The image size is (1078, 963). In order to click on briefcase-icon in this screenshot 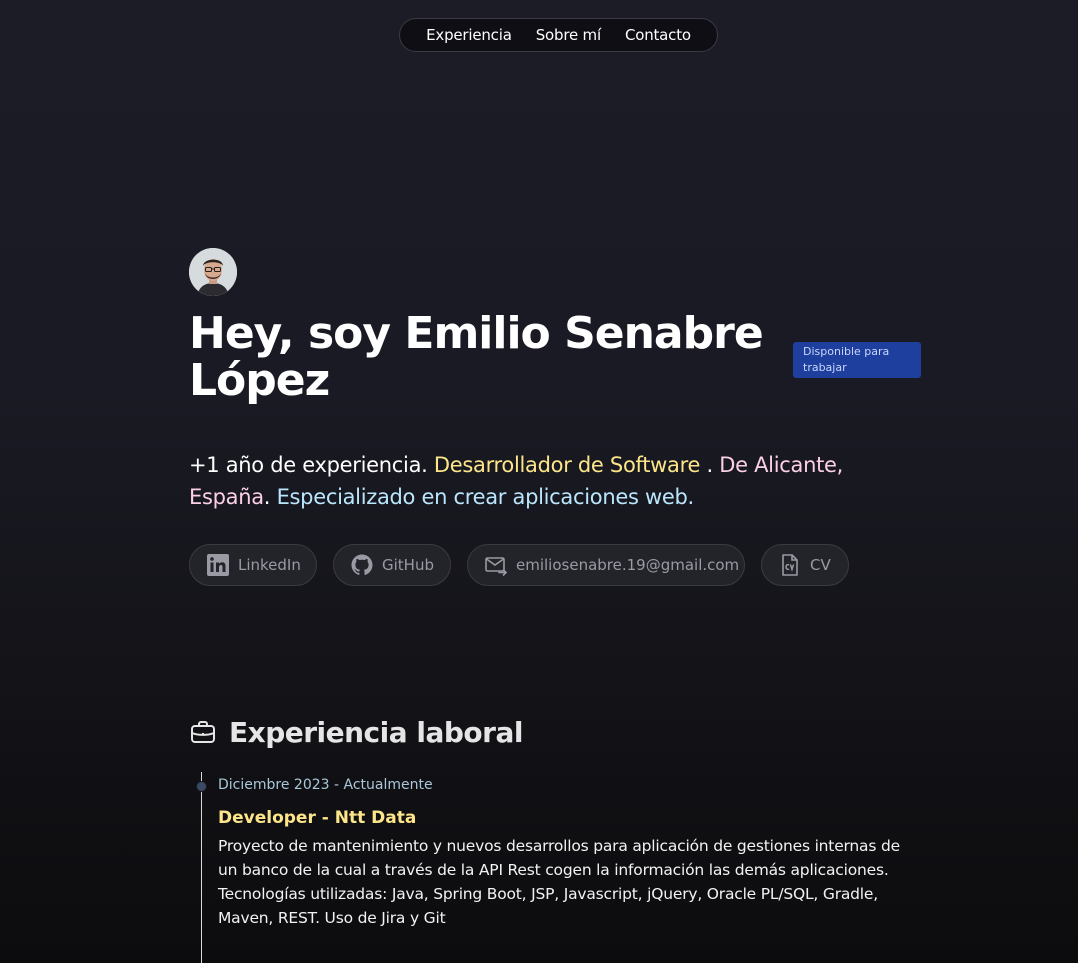, I will do `click(203, 732)`.